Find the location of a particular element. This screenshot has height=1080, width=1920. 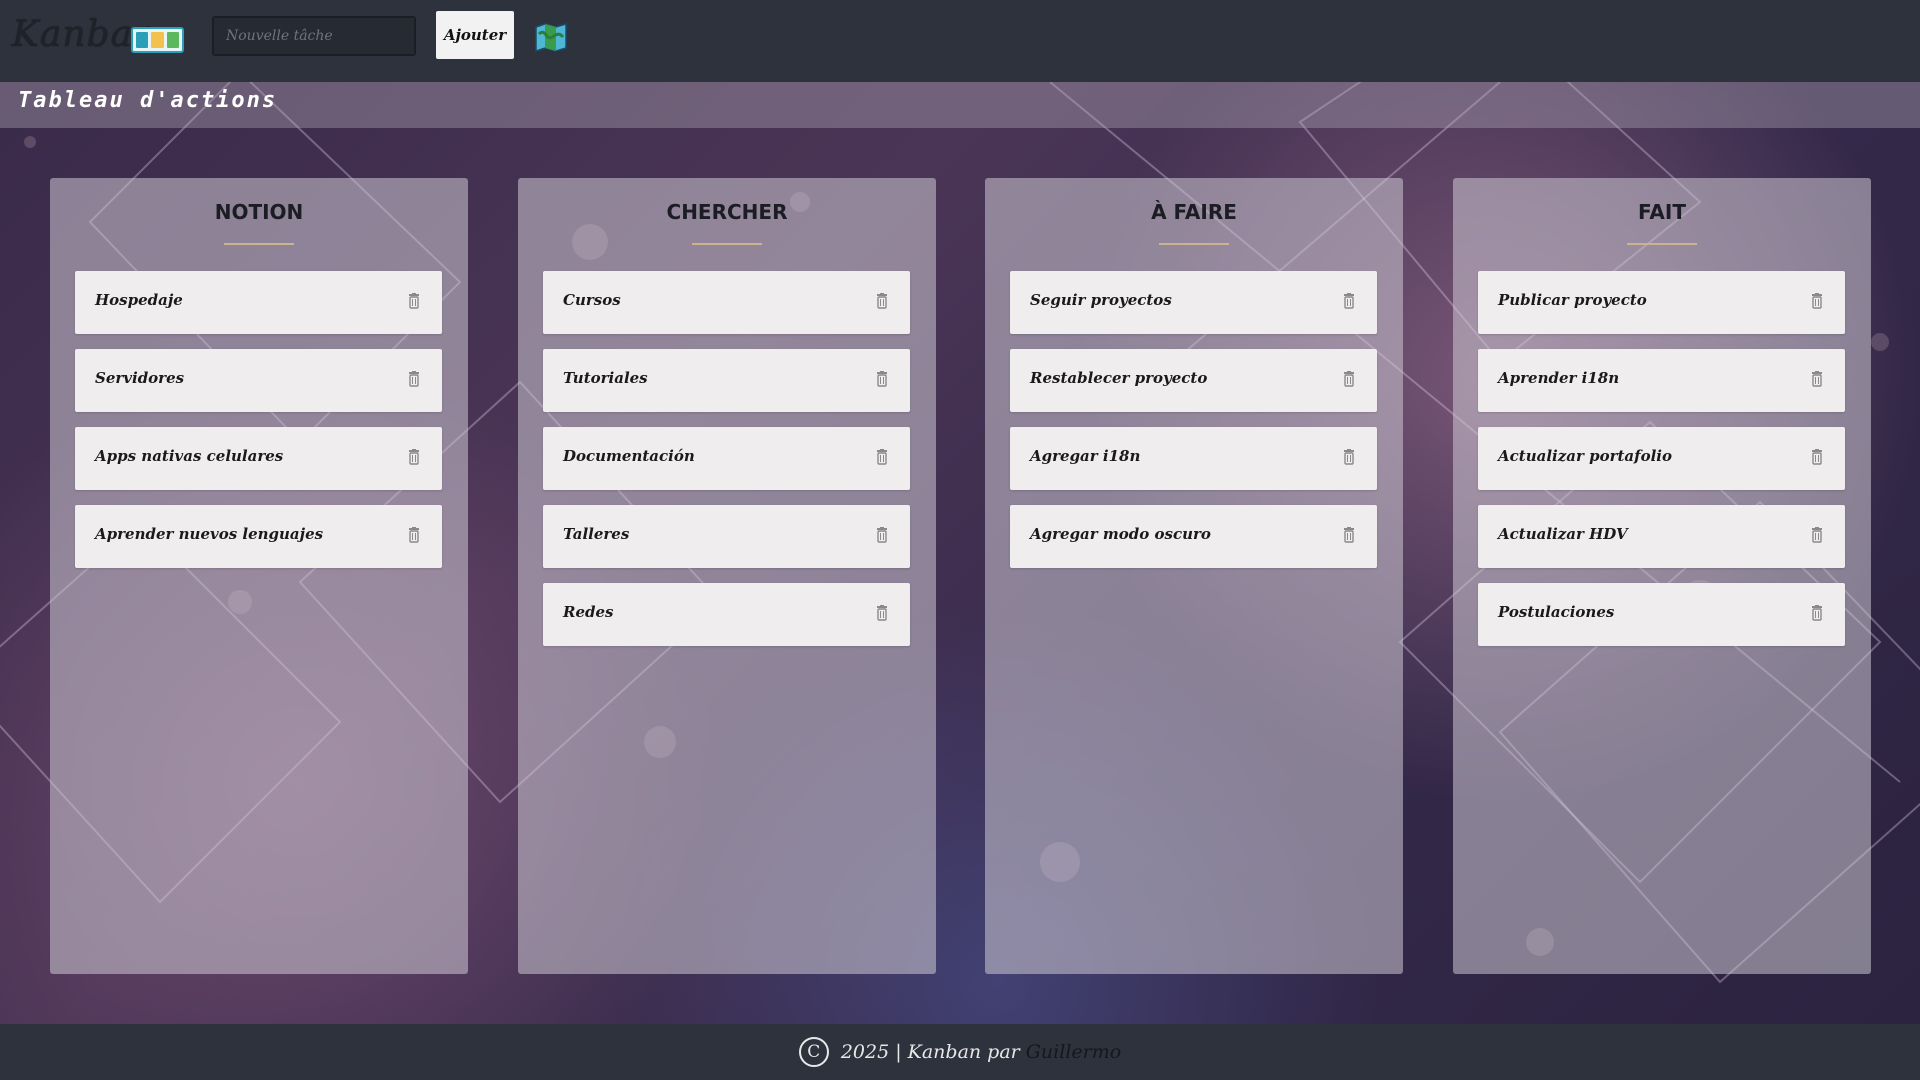

column-title: FAIT is located at coordinates (1662, 212).